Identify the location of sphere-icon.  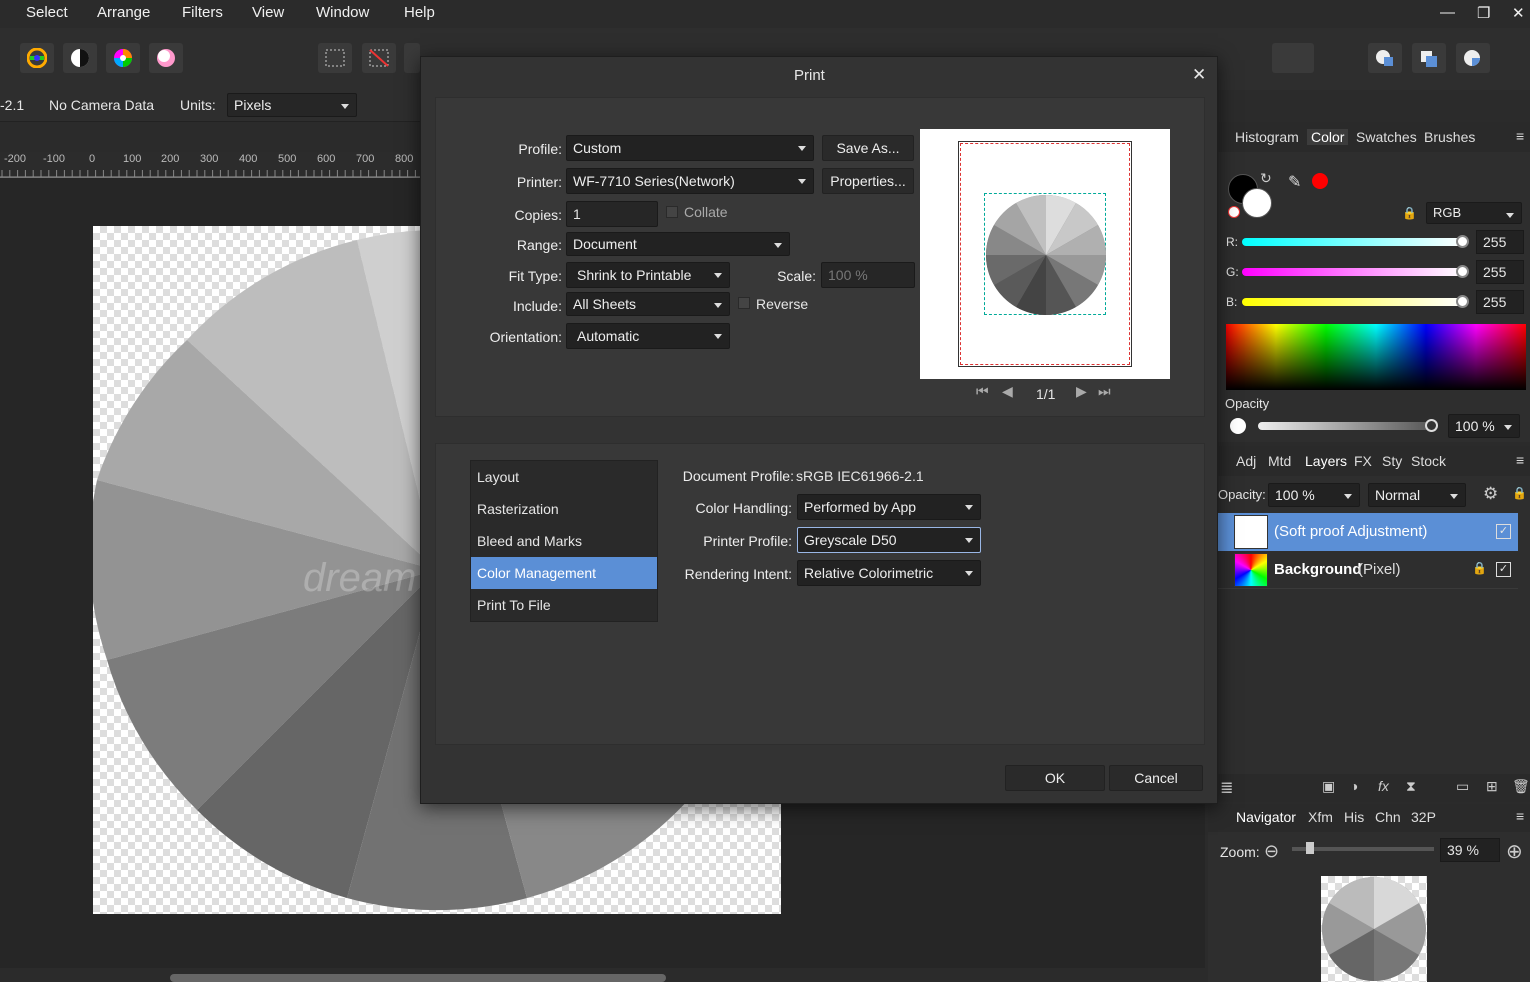
(166, 58).